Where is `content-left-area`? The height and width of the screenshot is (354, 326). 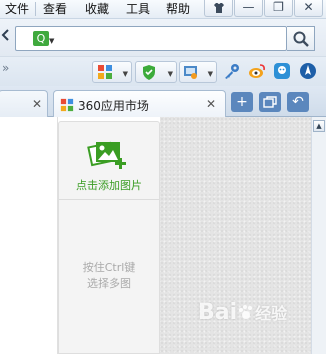 content-left-area is located at coordinates (29, 235).